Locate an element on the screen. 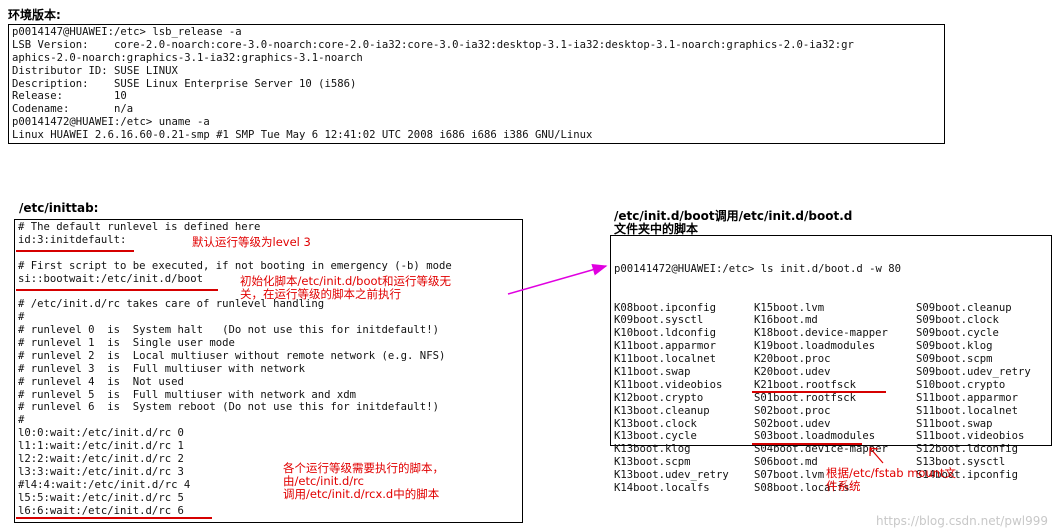 The width and height of the screenshot is (1058, 532). annotation-arrows is located at coordinates (695, 363).